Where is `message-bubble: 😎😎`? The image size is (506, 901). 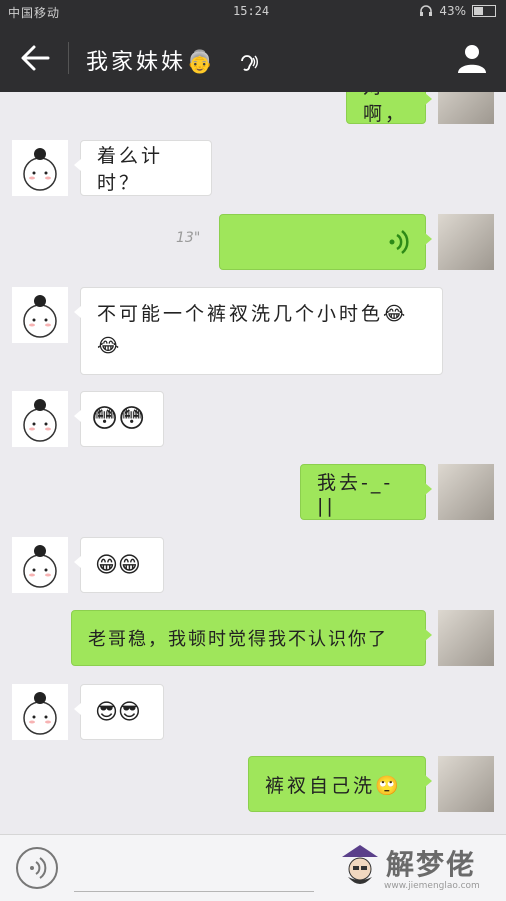 message-bubble: 😎😎 is located at coordinates (119, 712).